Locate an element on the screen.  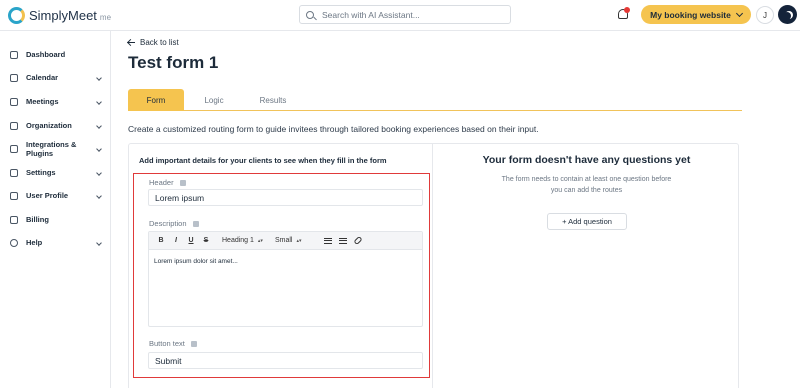
sidebar-item-label: Integrations & Plugins is located at coordinates (51, 149).